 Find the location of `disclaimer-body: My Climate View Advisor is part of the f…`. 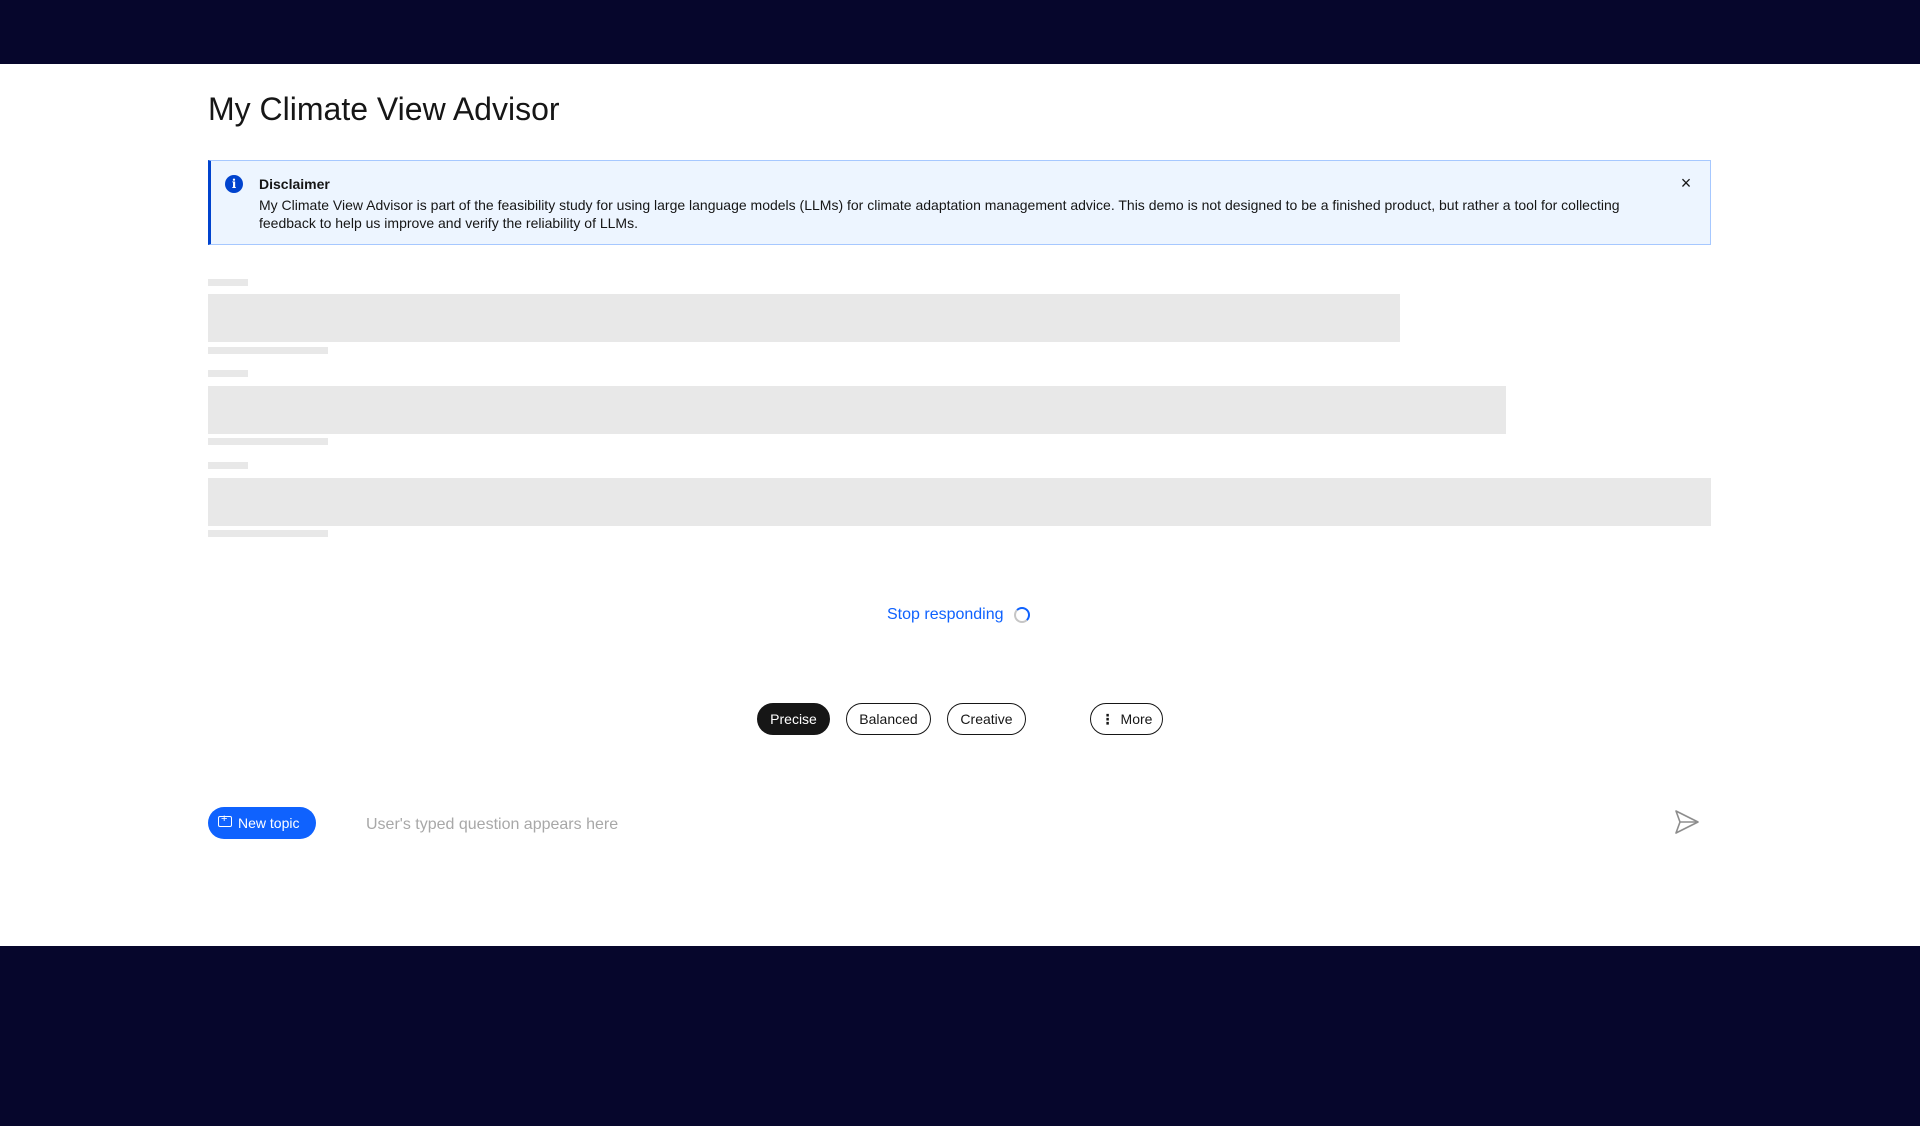

disclaimer-body: My Climate View Advisor is part of the f… is located at coordinates (939, 214).